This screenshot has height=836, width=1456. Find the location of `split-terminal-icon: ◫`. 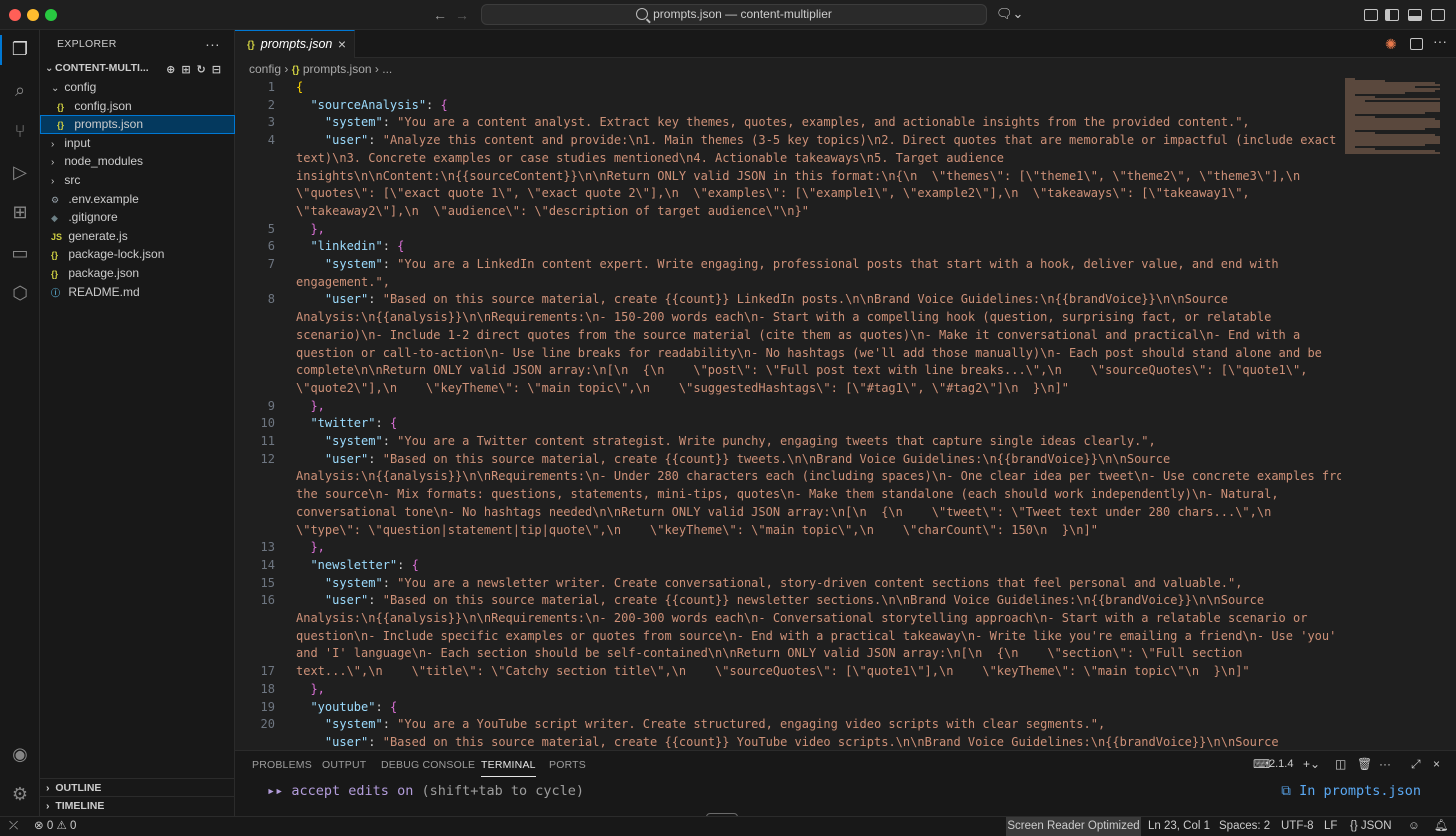

split-terminal-icon: ◫ is located at coordinates (1340, 764).